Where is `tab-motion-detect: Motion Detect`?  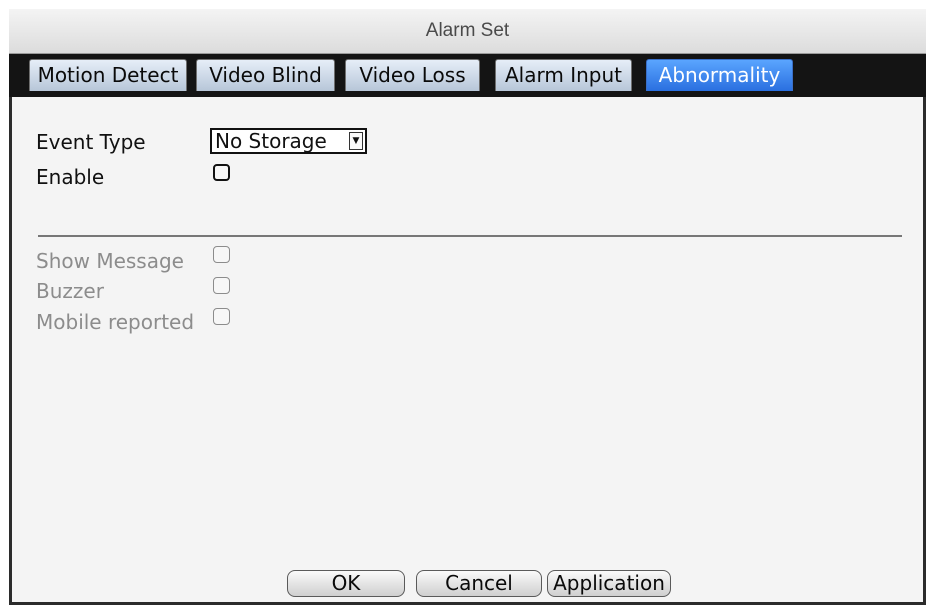
tab-motion-detect: Motion Detect is located at coordinates (108, 75).